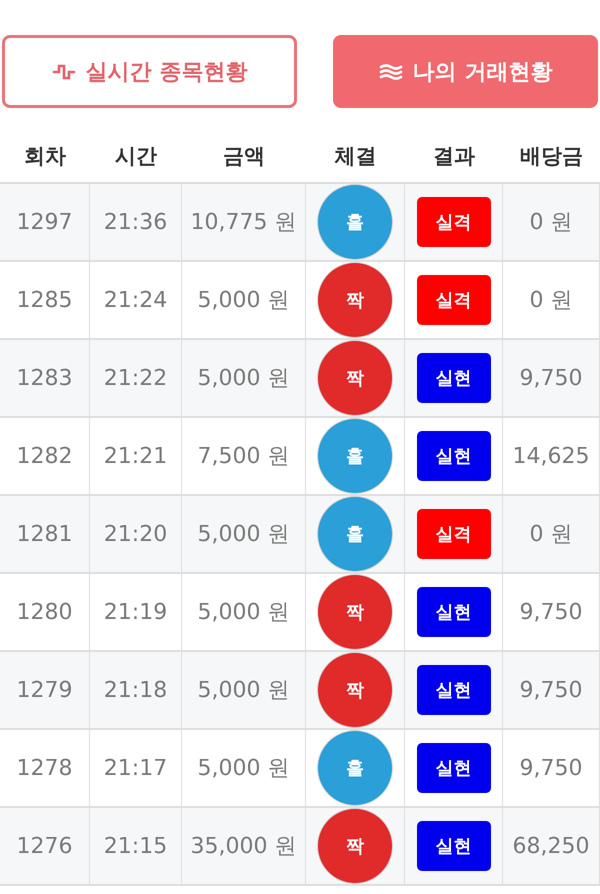  Describe the element at coordinates (64, 72) in the screenshot. I see `pulse-icon` at that location.